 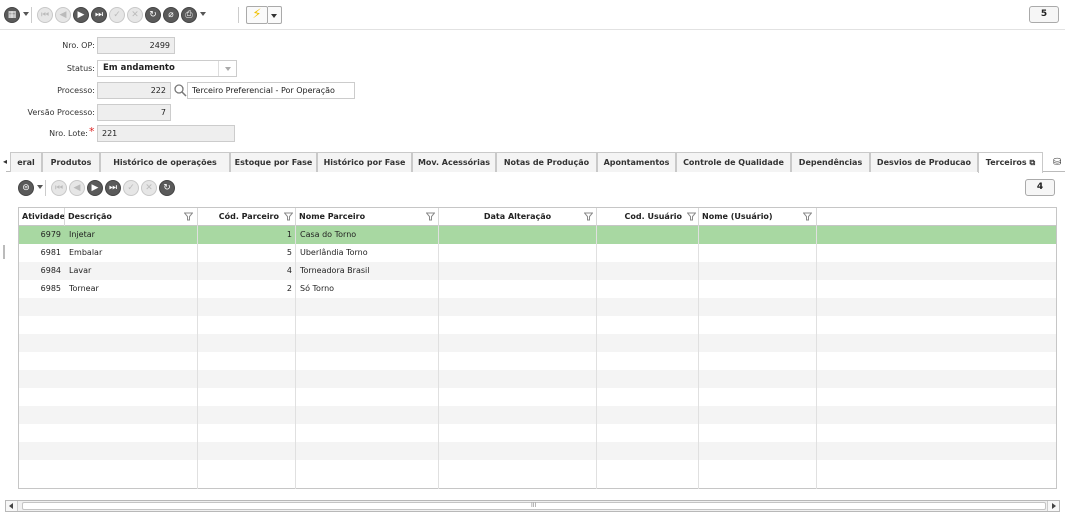 What do you see at coordinates (50, 234) in the screenshot?
I see `cell-atividade: 6979` at bounding box center [50, 234].